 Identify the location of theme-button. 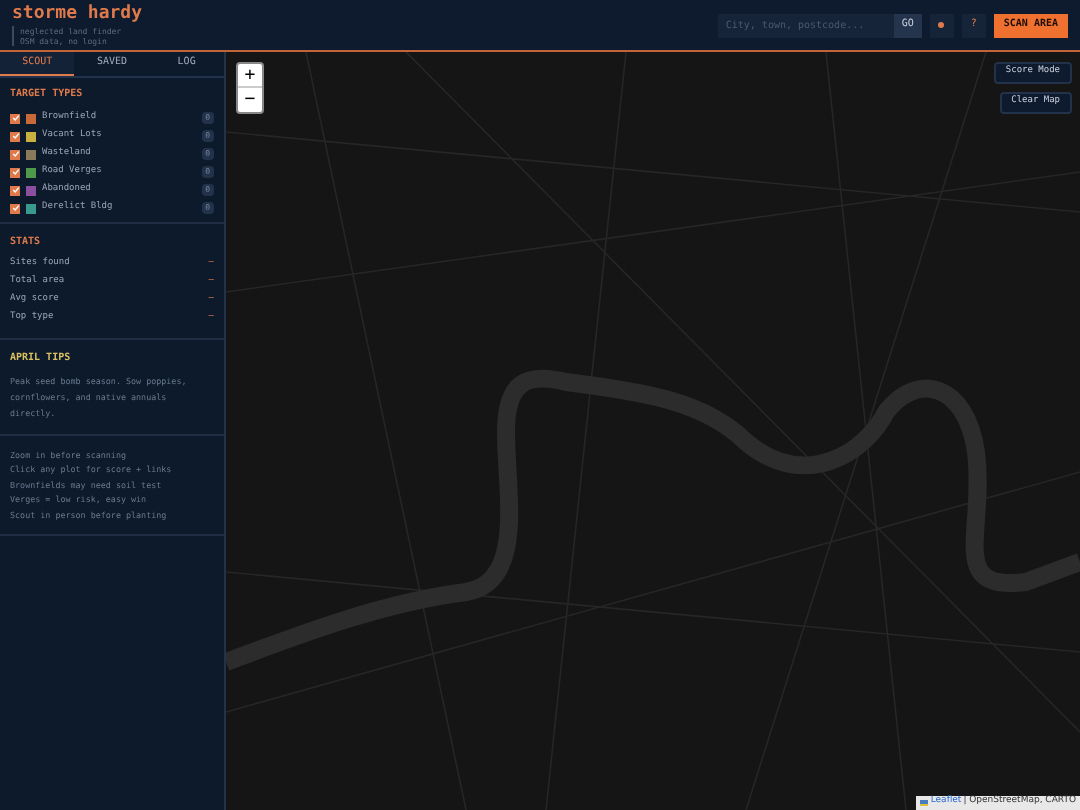
(941, 25).